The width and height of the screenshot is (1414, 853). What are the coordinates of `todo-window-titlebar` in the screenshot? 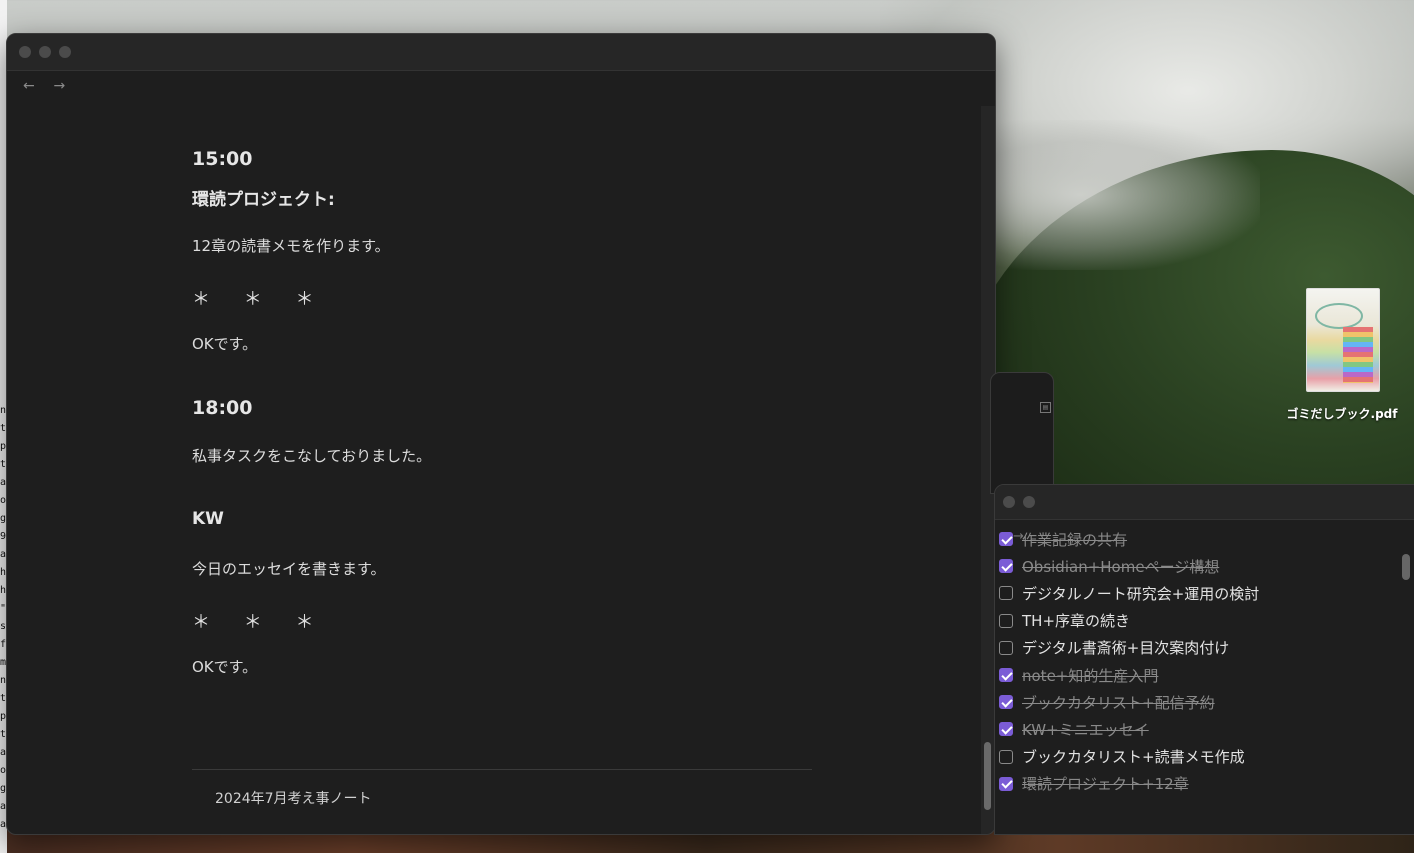 It's located at (1204, 502).